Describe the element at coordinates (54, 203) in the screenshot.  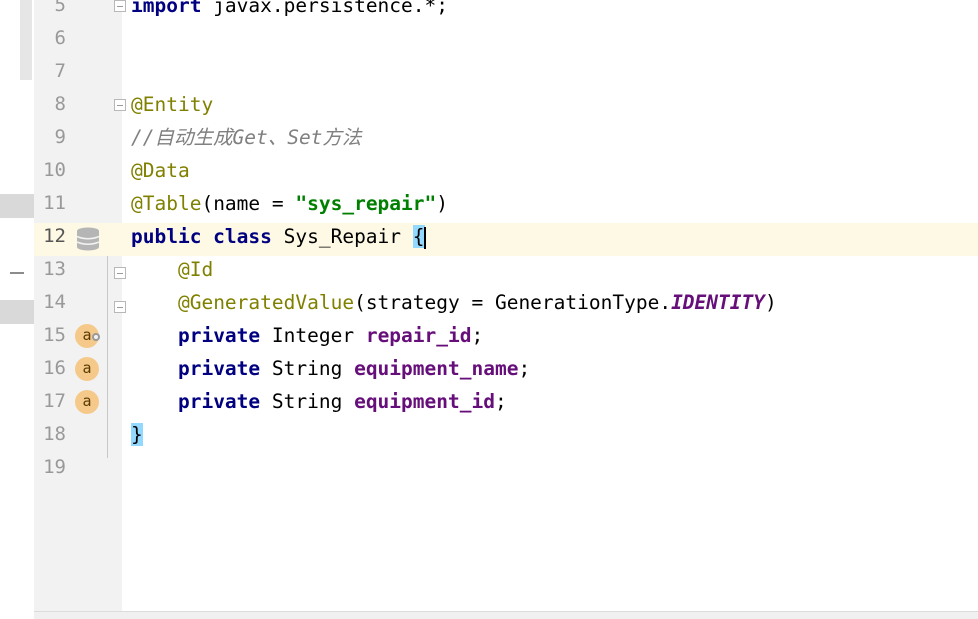
I see `line-number: 11` at that location.